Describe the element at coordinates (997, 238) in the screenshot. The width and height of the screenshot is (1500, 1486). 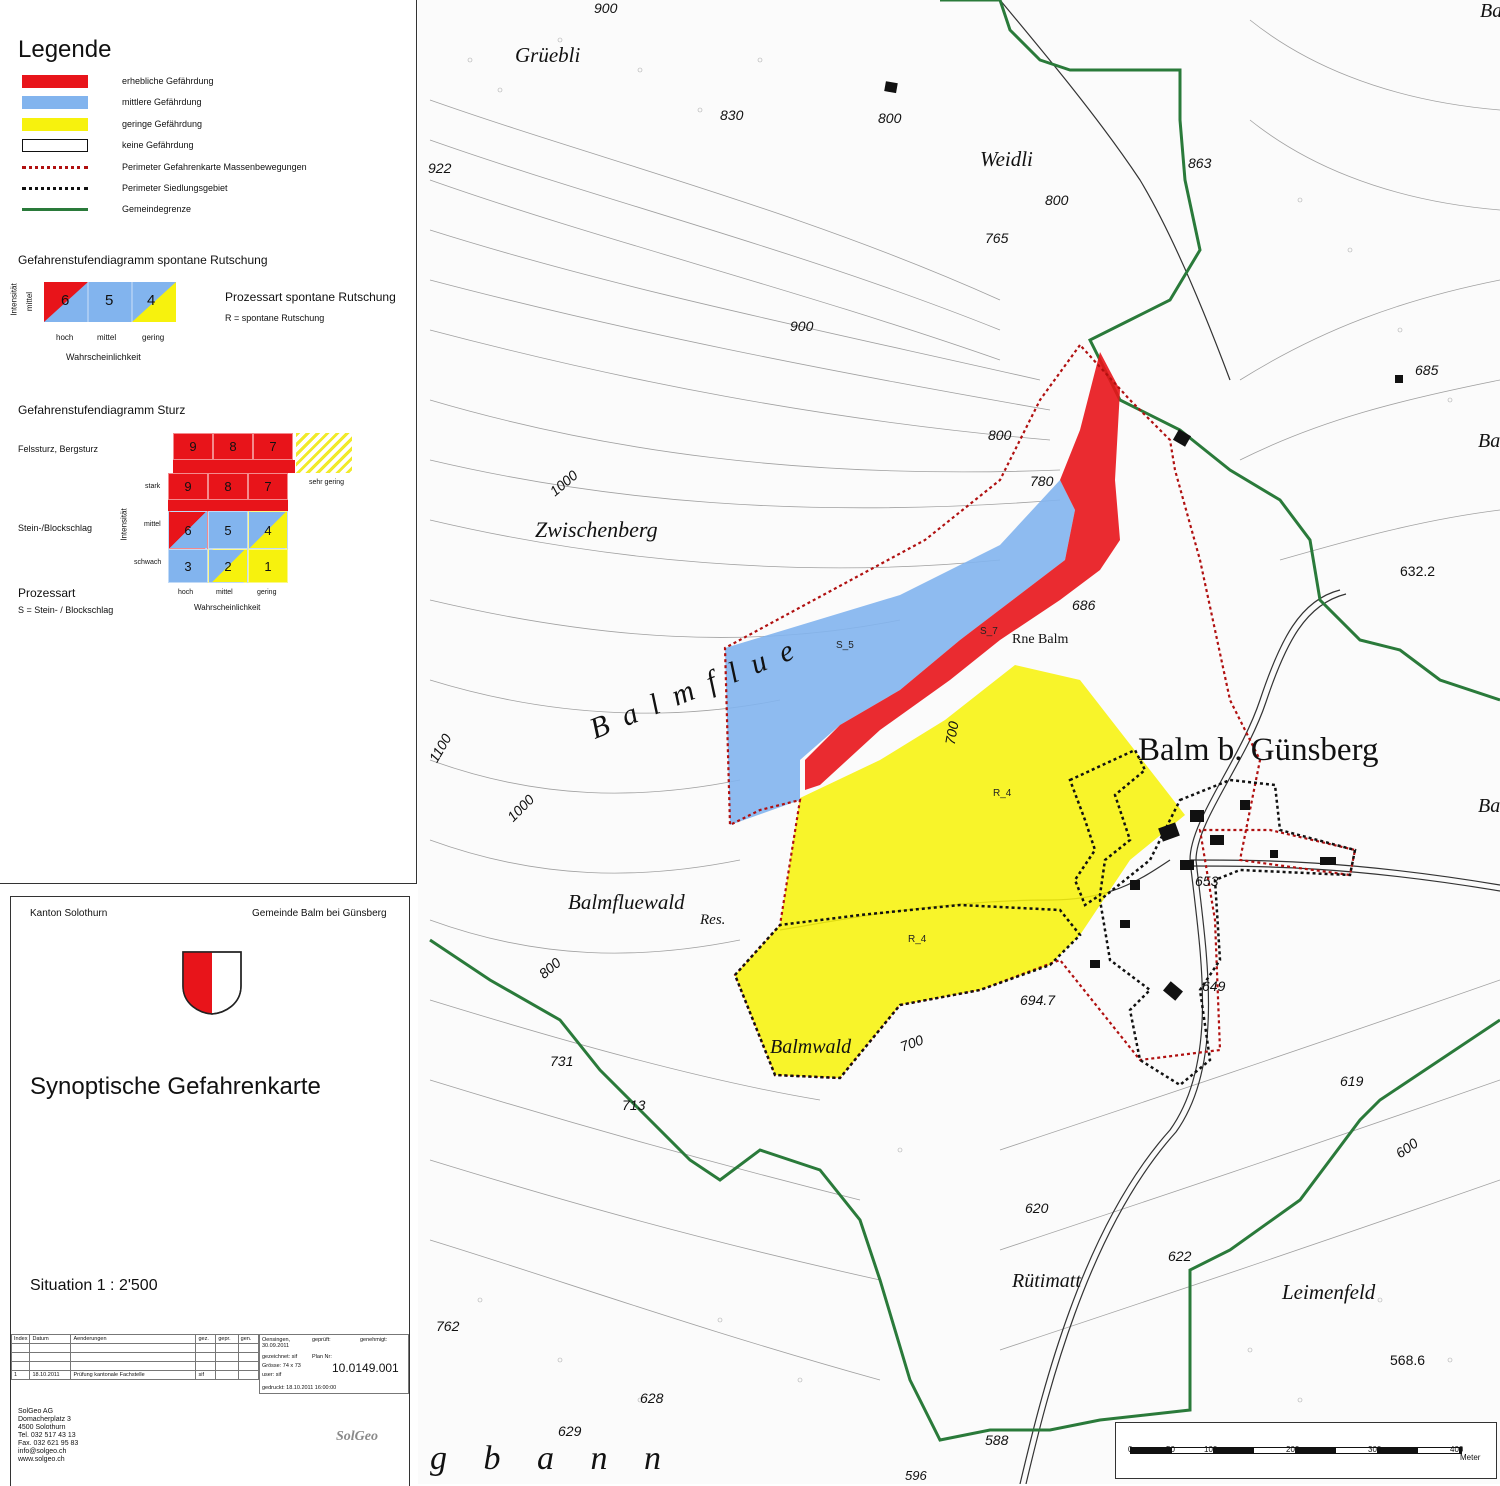
I see `height-label: 765` at that location.